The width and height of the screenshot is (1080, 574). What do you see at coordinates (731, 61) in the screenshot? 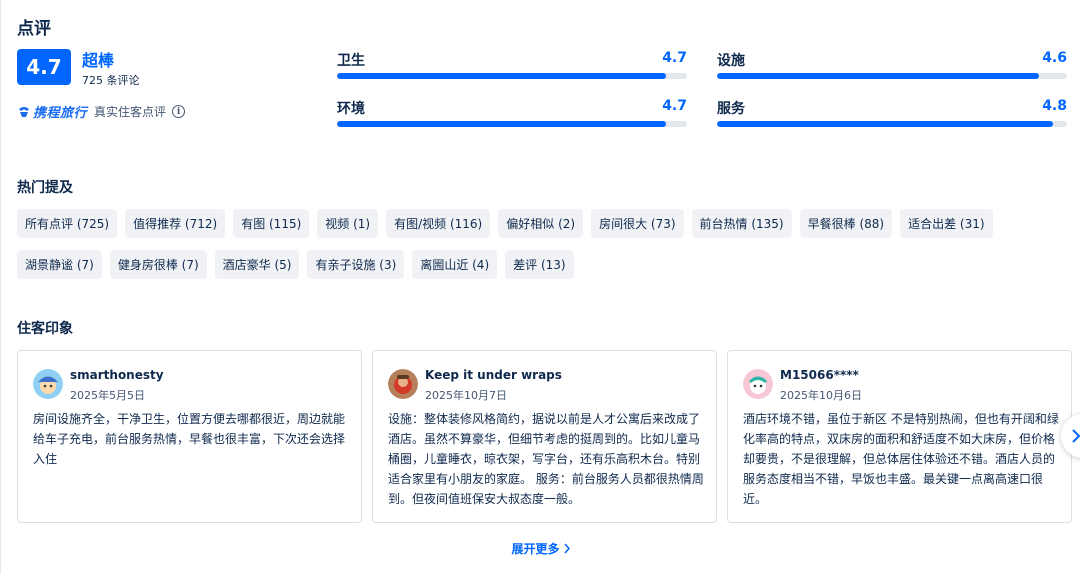
I see `metric-label: 设施` at bounding box center [731, 61].